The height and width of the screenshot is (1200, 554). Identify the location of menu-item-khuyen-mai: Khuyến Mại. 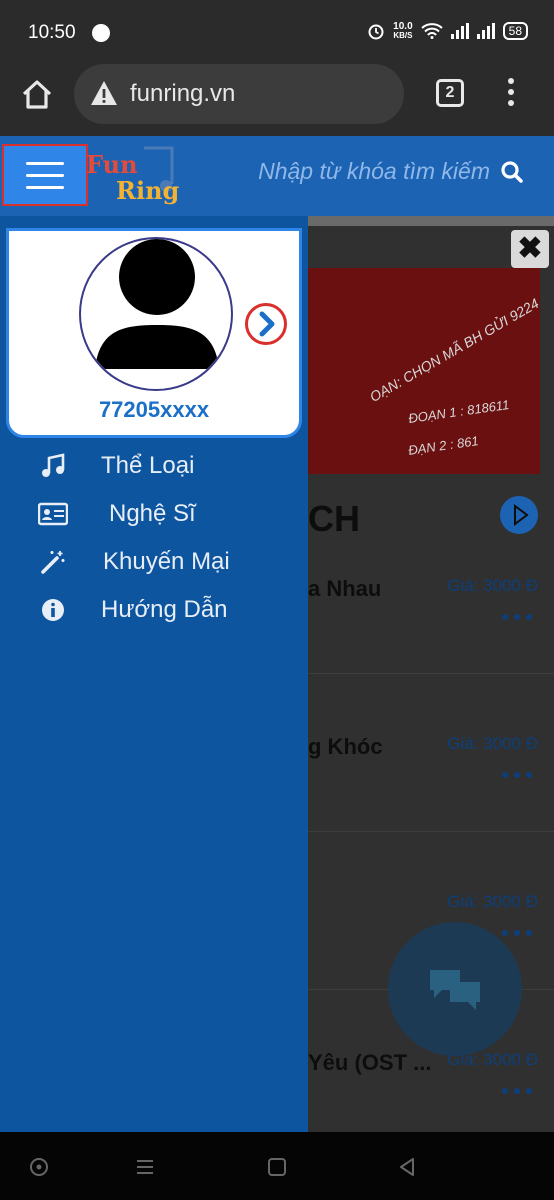
(154, 562).